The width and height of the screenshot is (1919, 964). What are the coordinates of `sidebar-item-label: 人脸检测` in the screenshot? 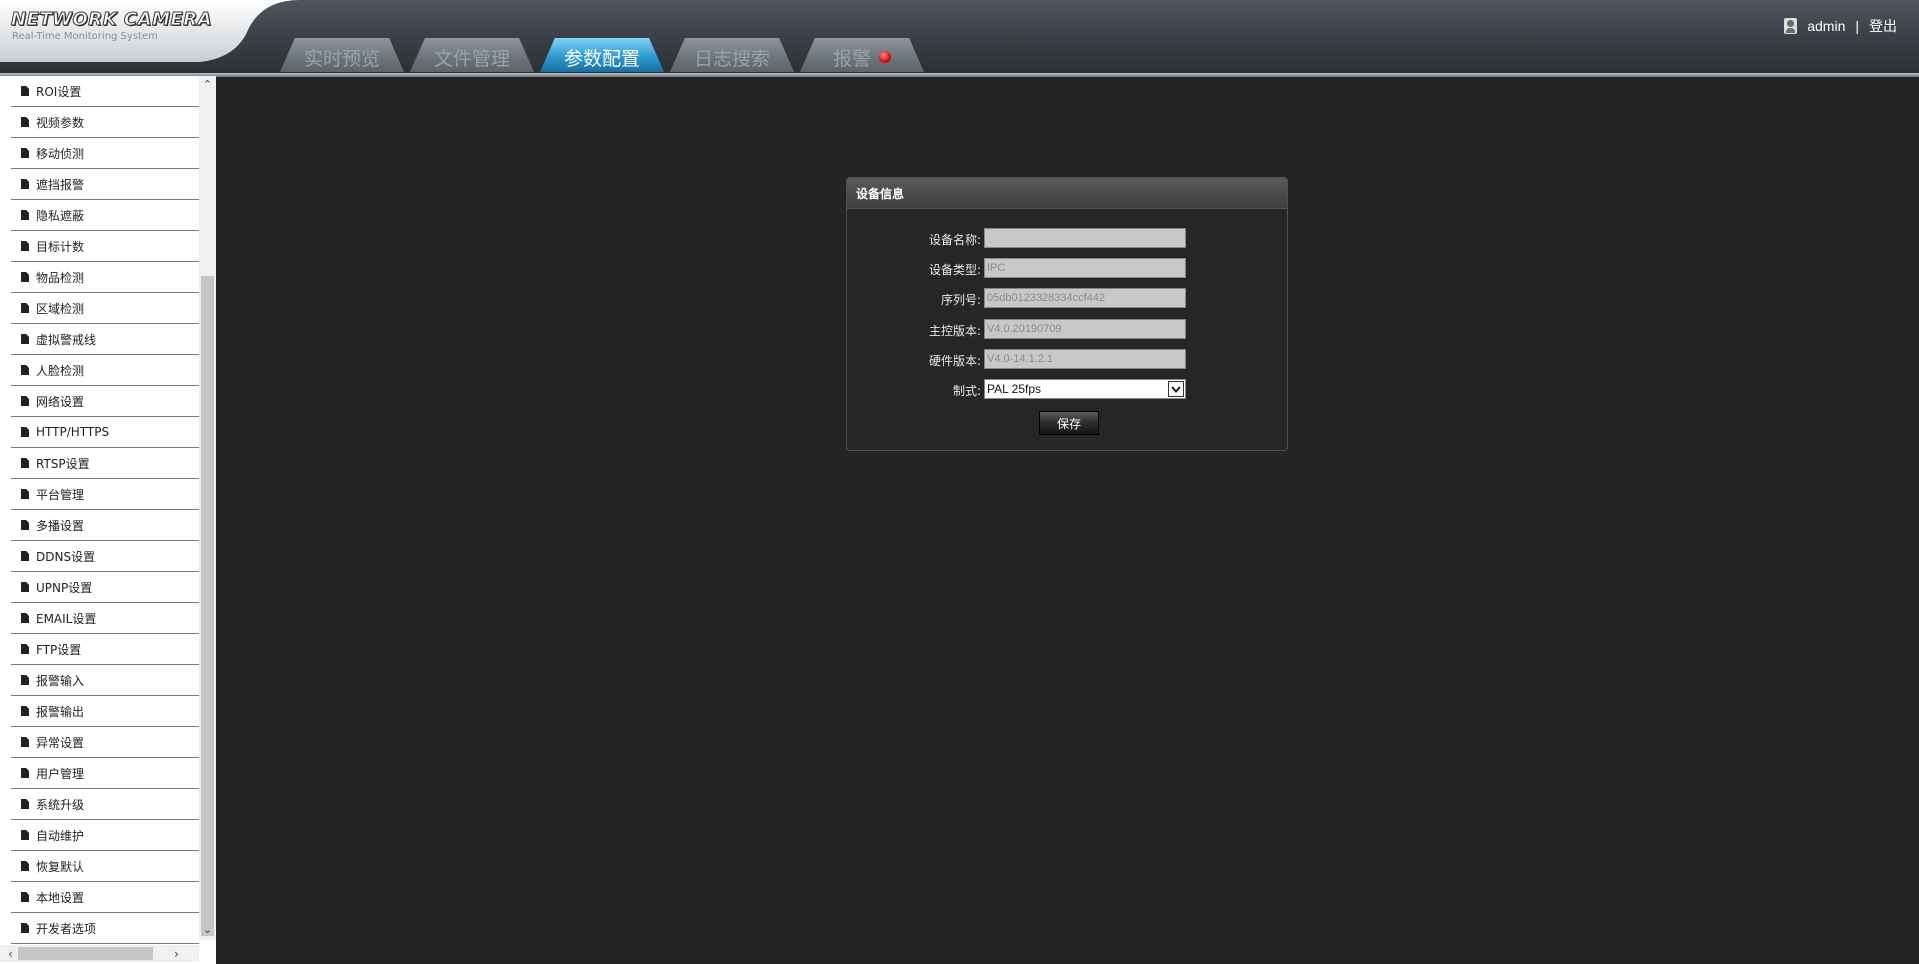 It's located at (60, 370).